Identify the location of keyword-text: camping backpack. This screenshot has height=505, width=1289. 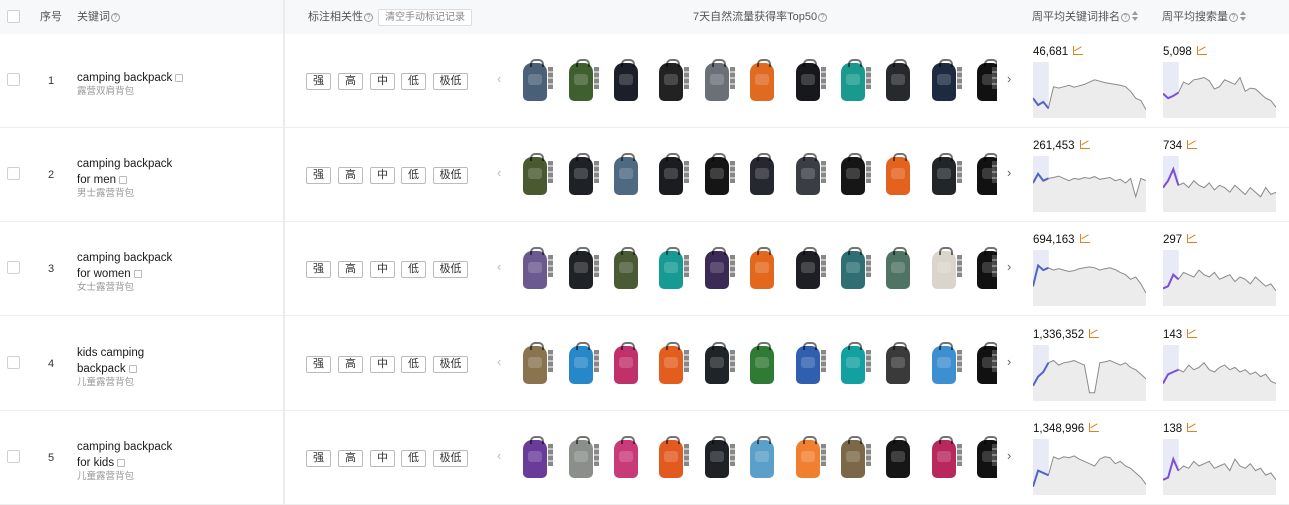
(132, 78).